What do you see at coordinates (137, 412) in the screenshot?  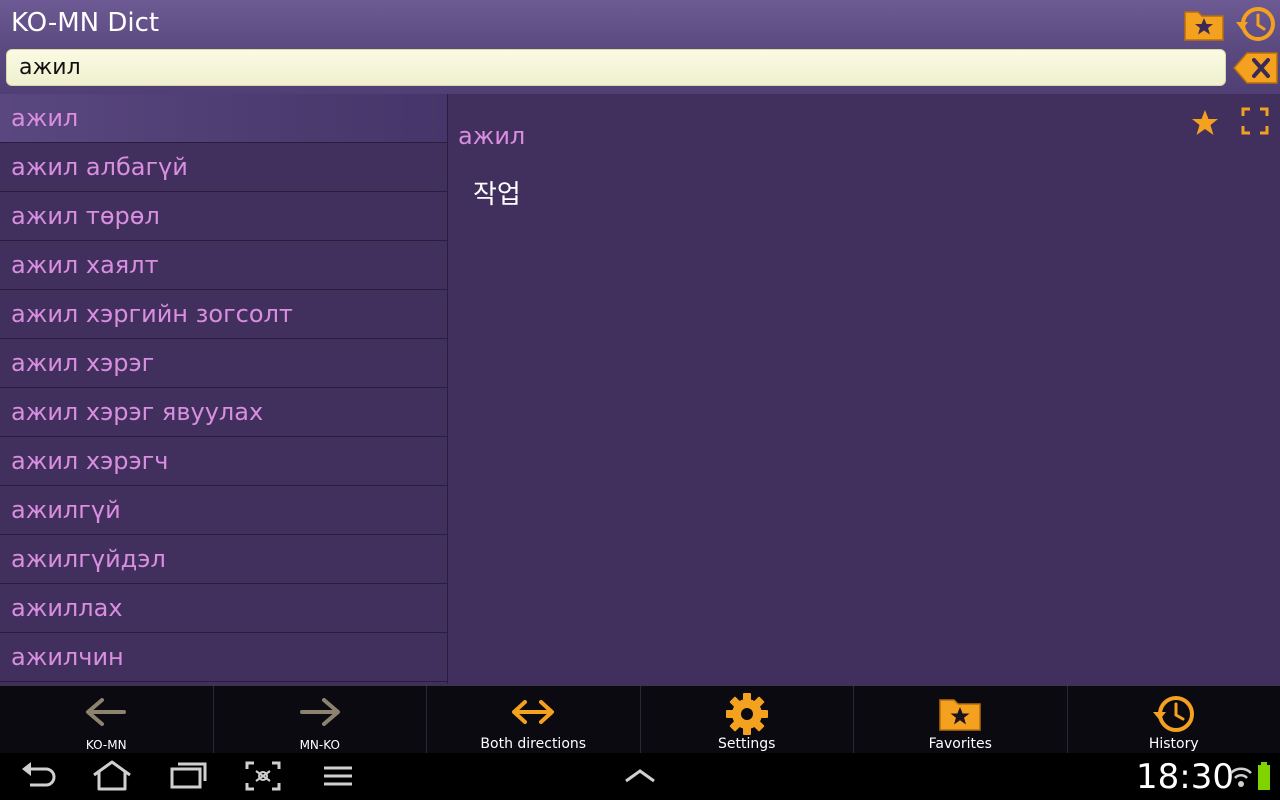 I see `list-item-label: ажил хэрэг явуулах` at bounding box center [137, 412].